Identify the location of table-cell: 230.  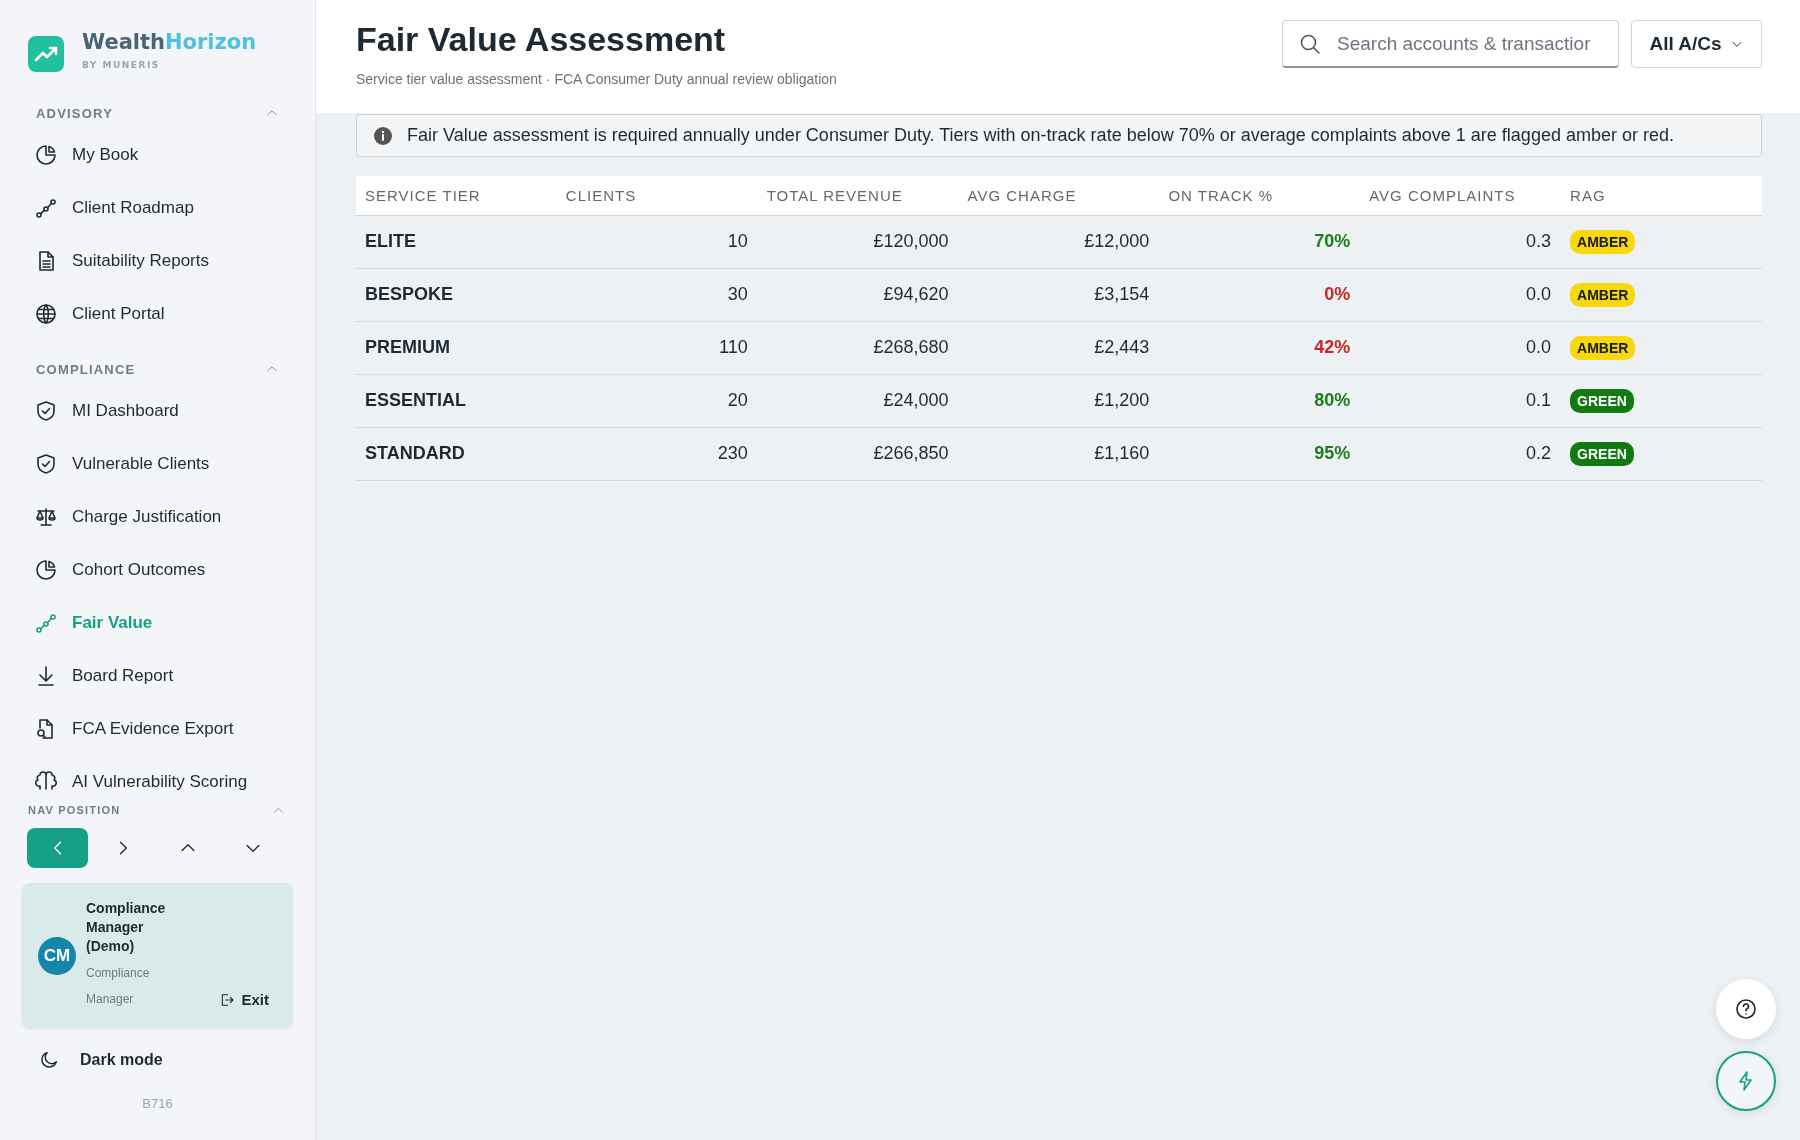
(657, 453).